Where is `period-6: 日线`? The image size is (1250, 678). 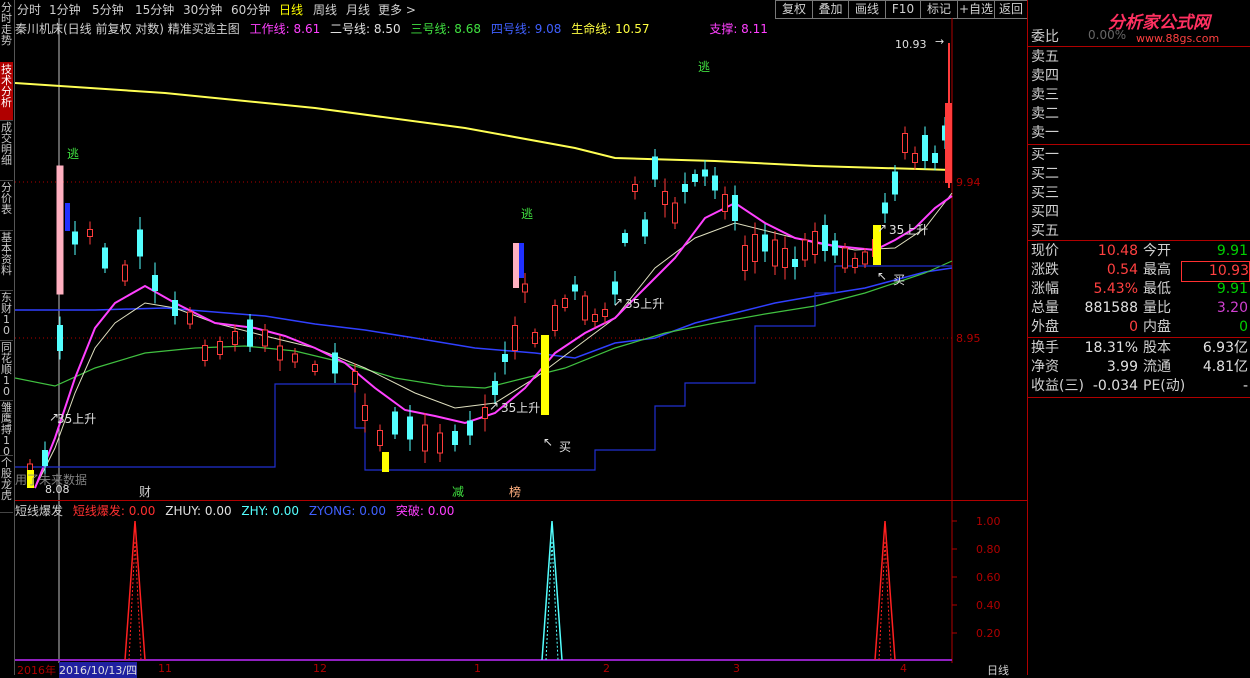 period-6: 日线 is located at coordinates (291, 9).